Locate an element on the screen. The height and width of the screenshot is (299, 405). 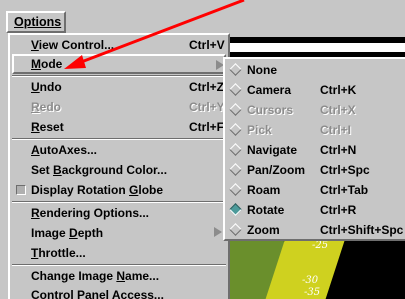
mode-item-camera: Camera Ctrl+K is located at coordinates (316, 90).